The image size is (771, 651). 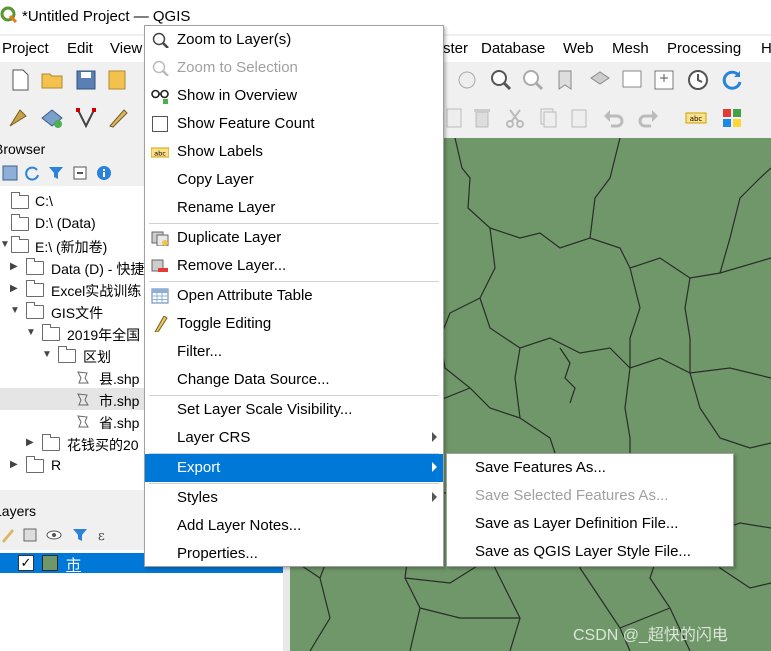 I want to click on temporal-clock-icon, so click(x=698, y=80).